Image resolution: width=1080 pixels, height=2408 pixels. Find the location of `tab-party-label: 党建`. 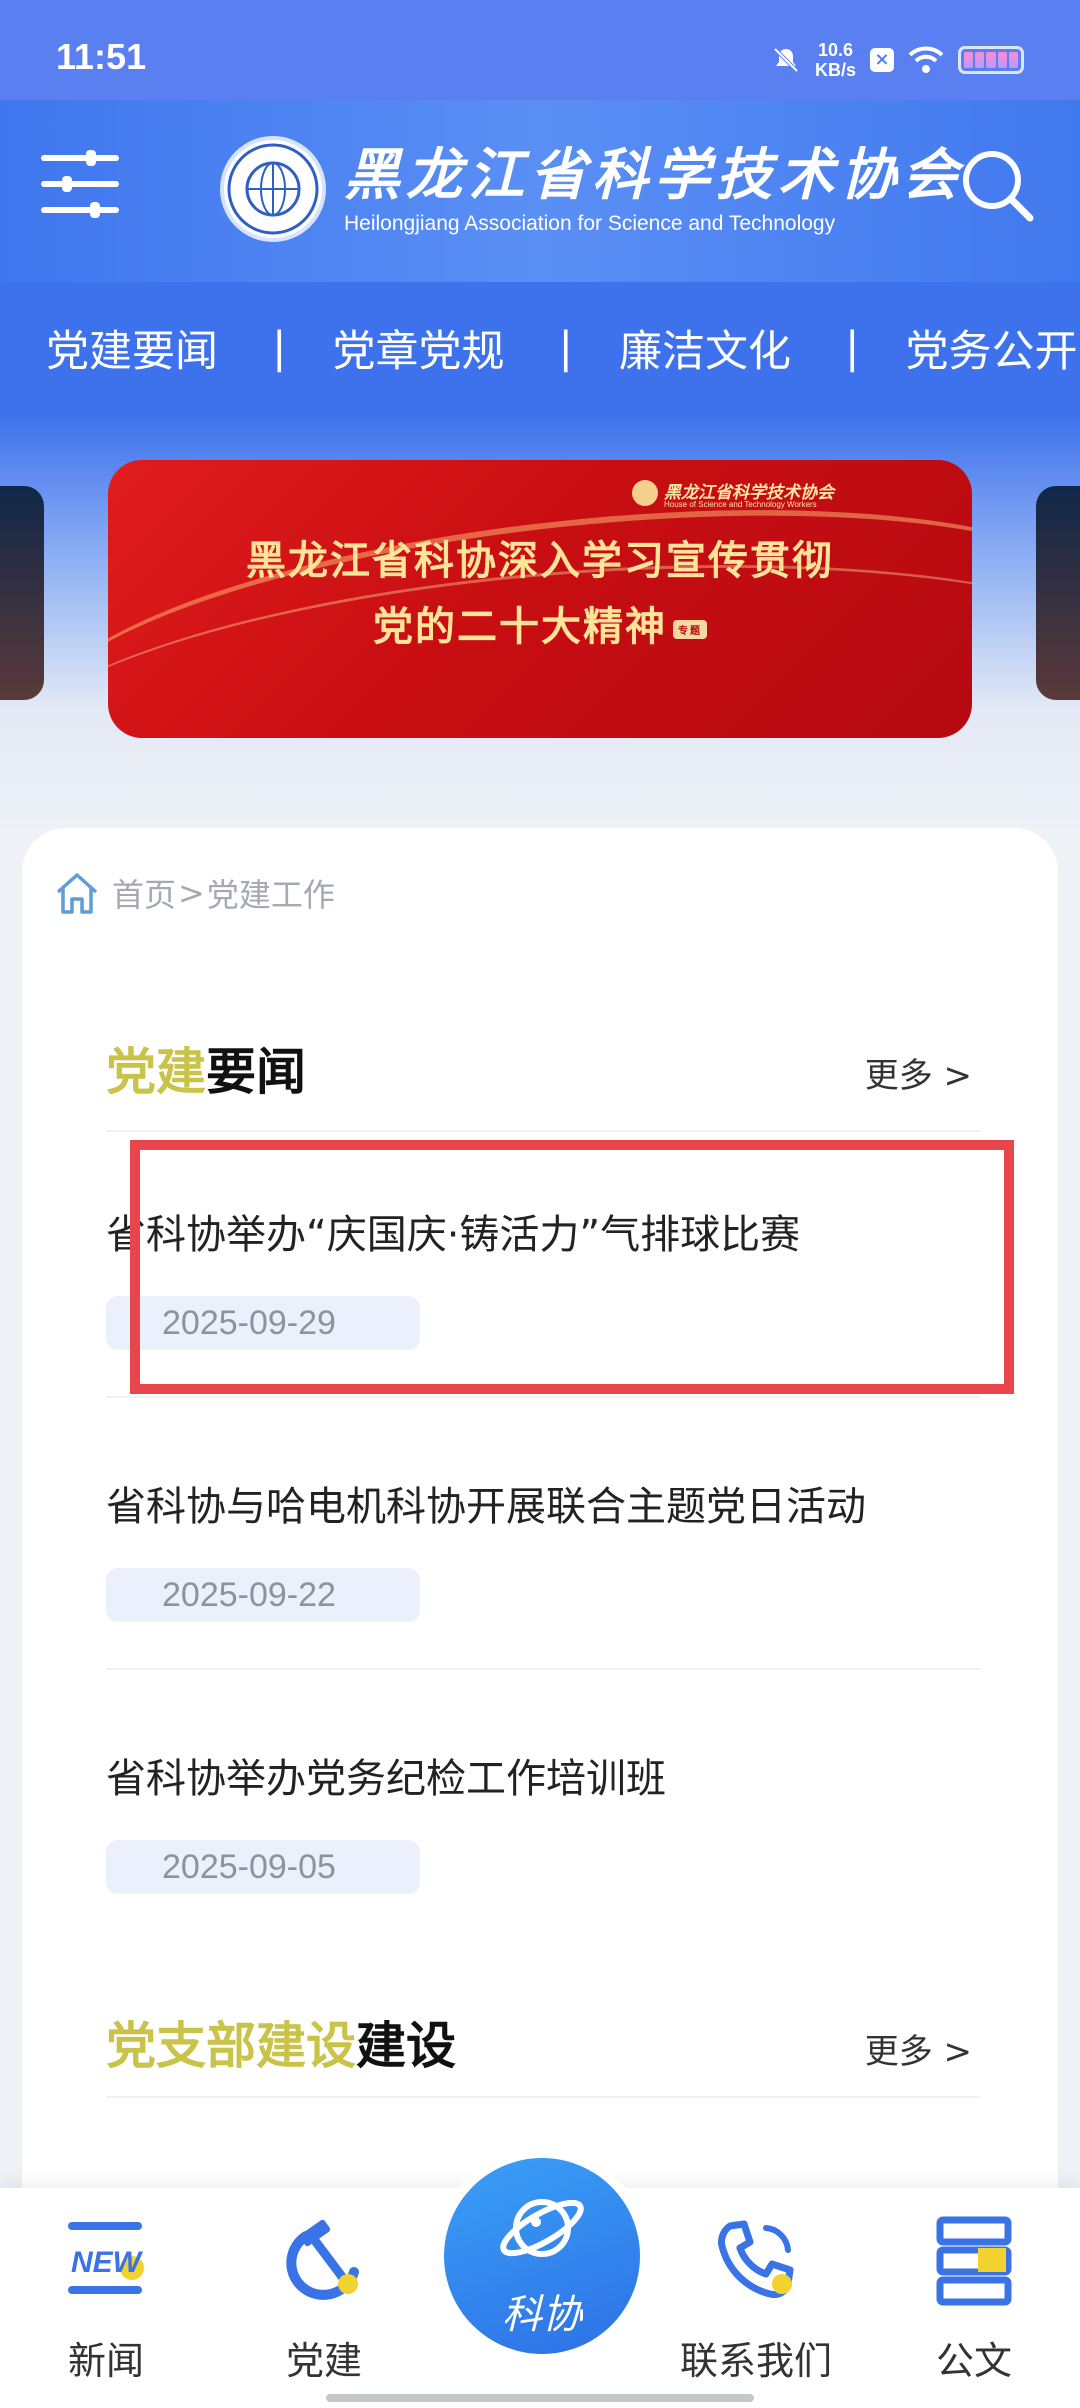

tab-party-label: 党建 is located at coordinates (323, 2361).